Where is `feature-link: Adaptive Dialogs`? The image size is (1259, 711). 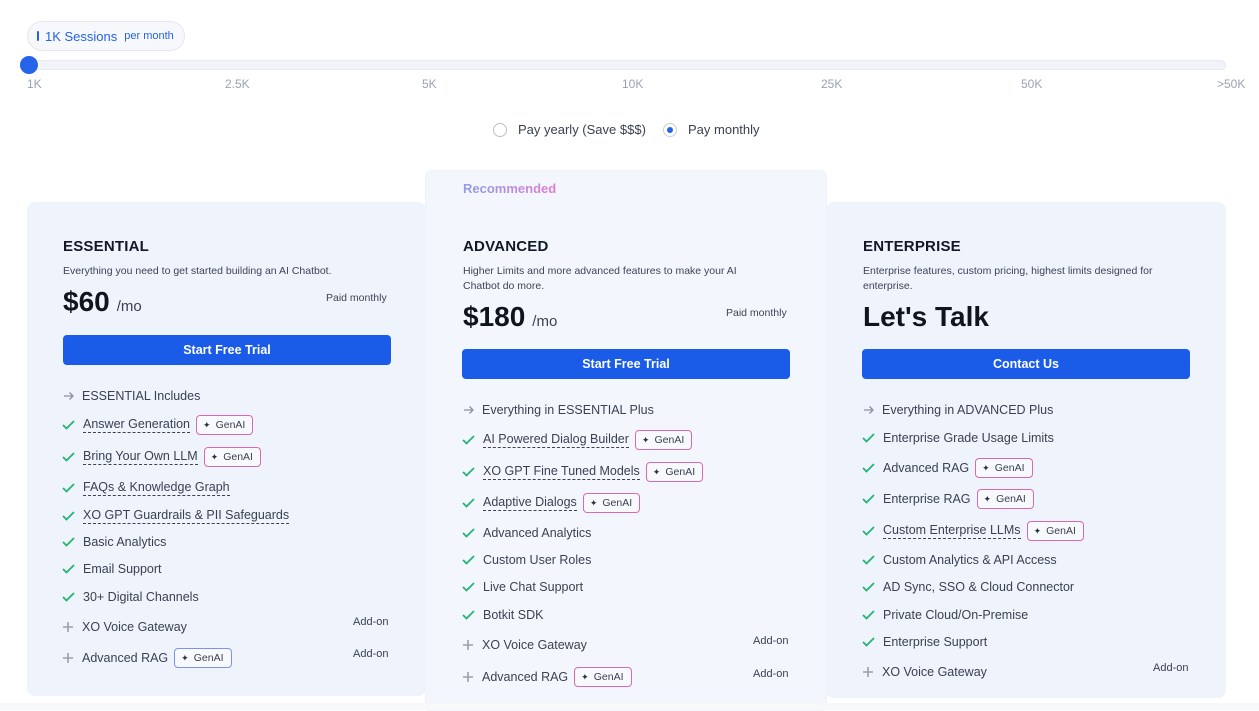
feature-link: Adaptive Dialogs is located at coordinates (530, 503).